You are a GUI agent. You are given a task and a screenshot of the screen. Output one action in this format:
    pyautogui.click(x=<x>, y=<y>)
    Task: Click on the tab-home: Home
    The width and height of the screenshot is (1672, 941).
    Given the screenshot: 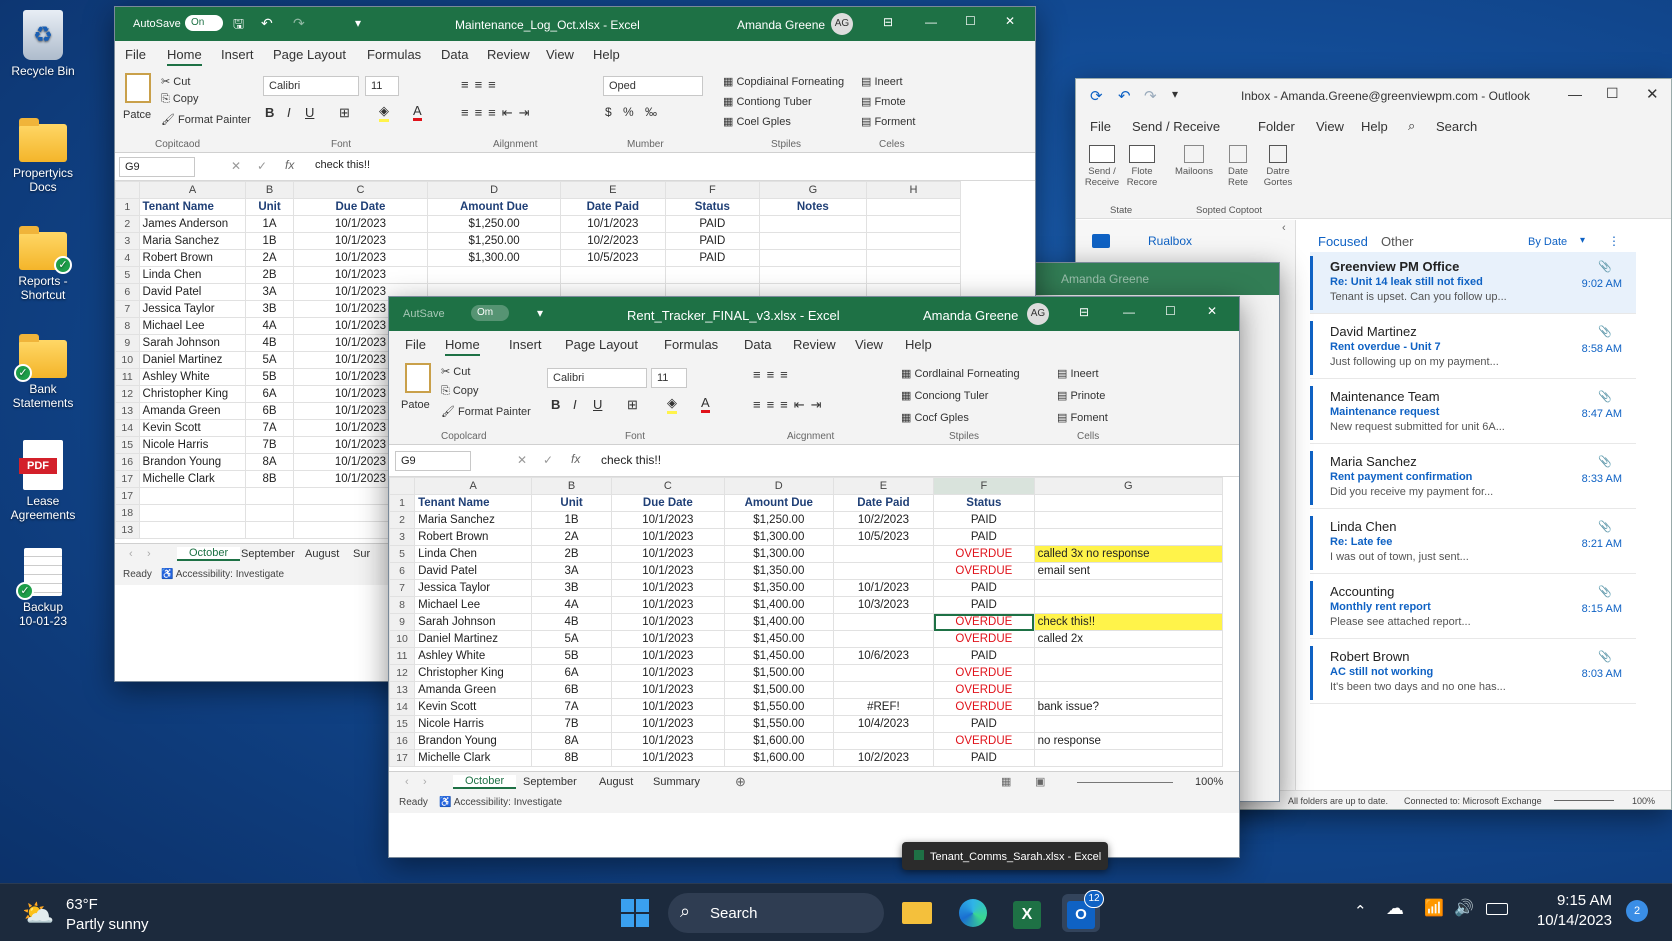 What is the action you would take?
    pyautogui.click(x=462, y=346)
    